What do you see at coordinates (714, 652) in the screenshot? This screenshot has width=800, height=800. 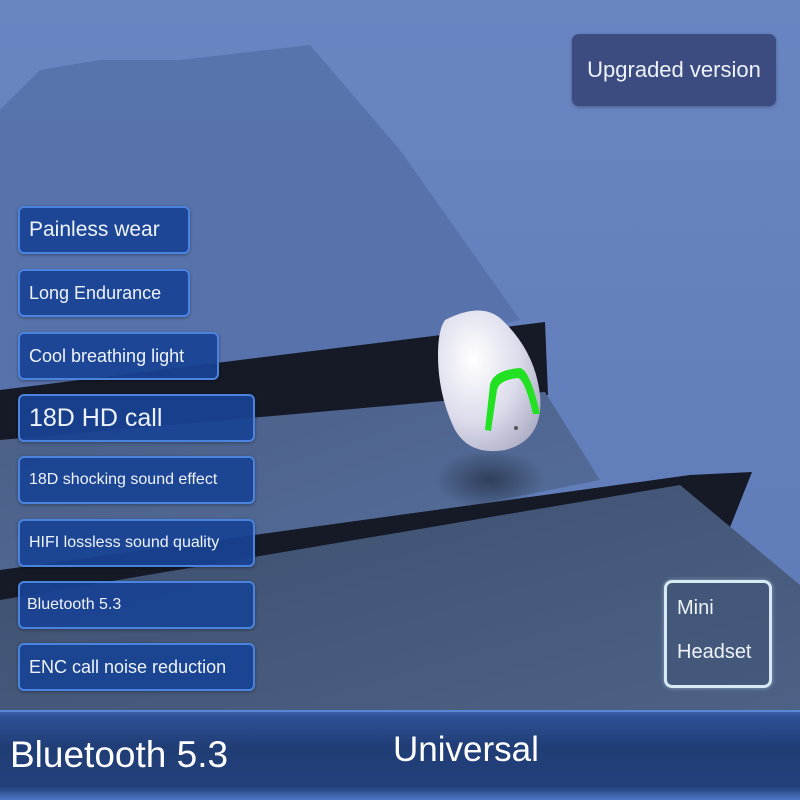 I see `mini-headset-line2: Headset` at bounding box center [714, 652].